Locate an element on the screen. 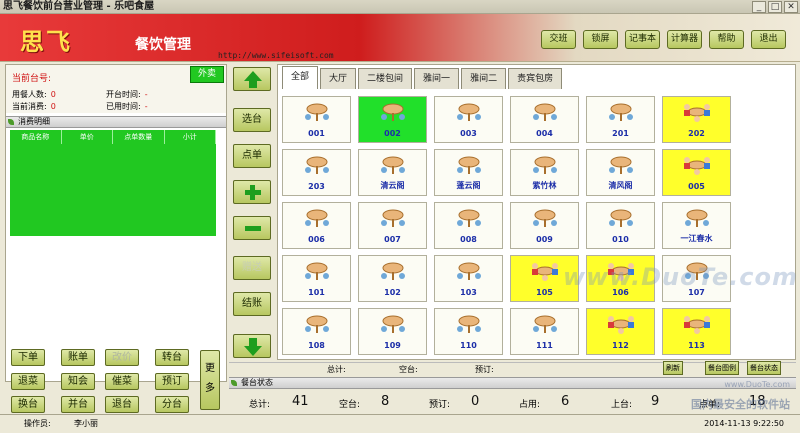 The image size is (800, 433). table-card: 009 is located at coordinates (544, 225).